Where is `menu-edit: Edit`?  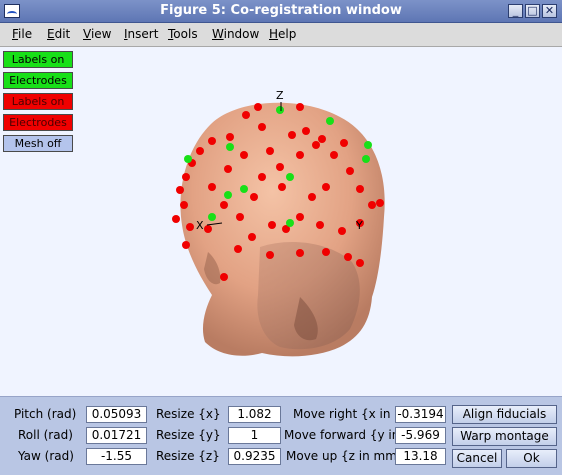
menu-edit: Edit is located at coordinates (58, 34).